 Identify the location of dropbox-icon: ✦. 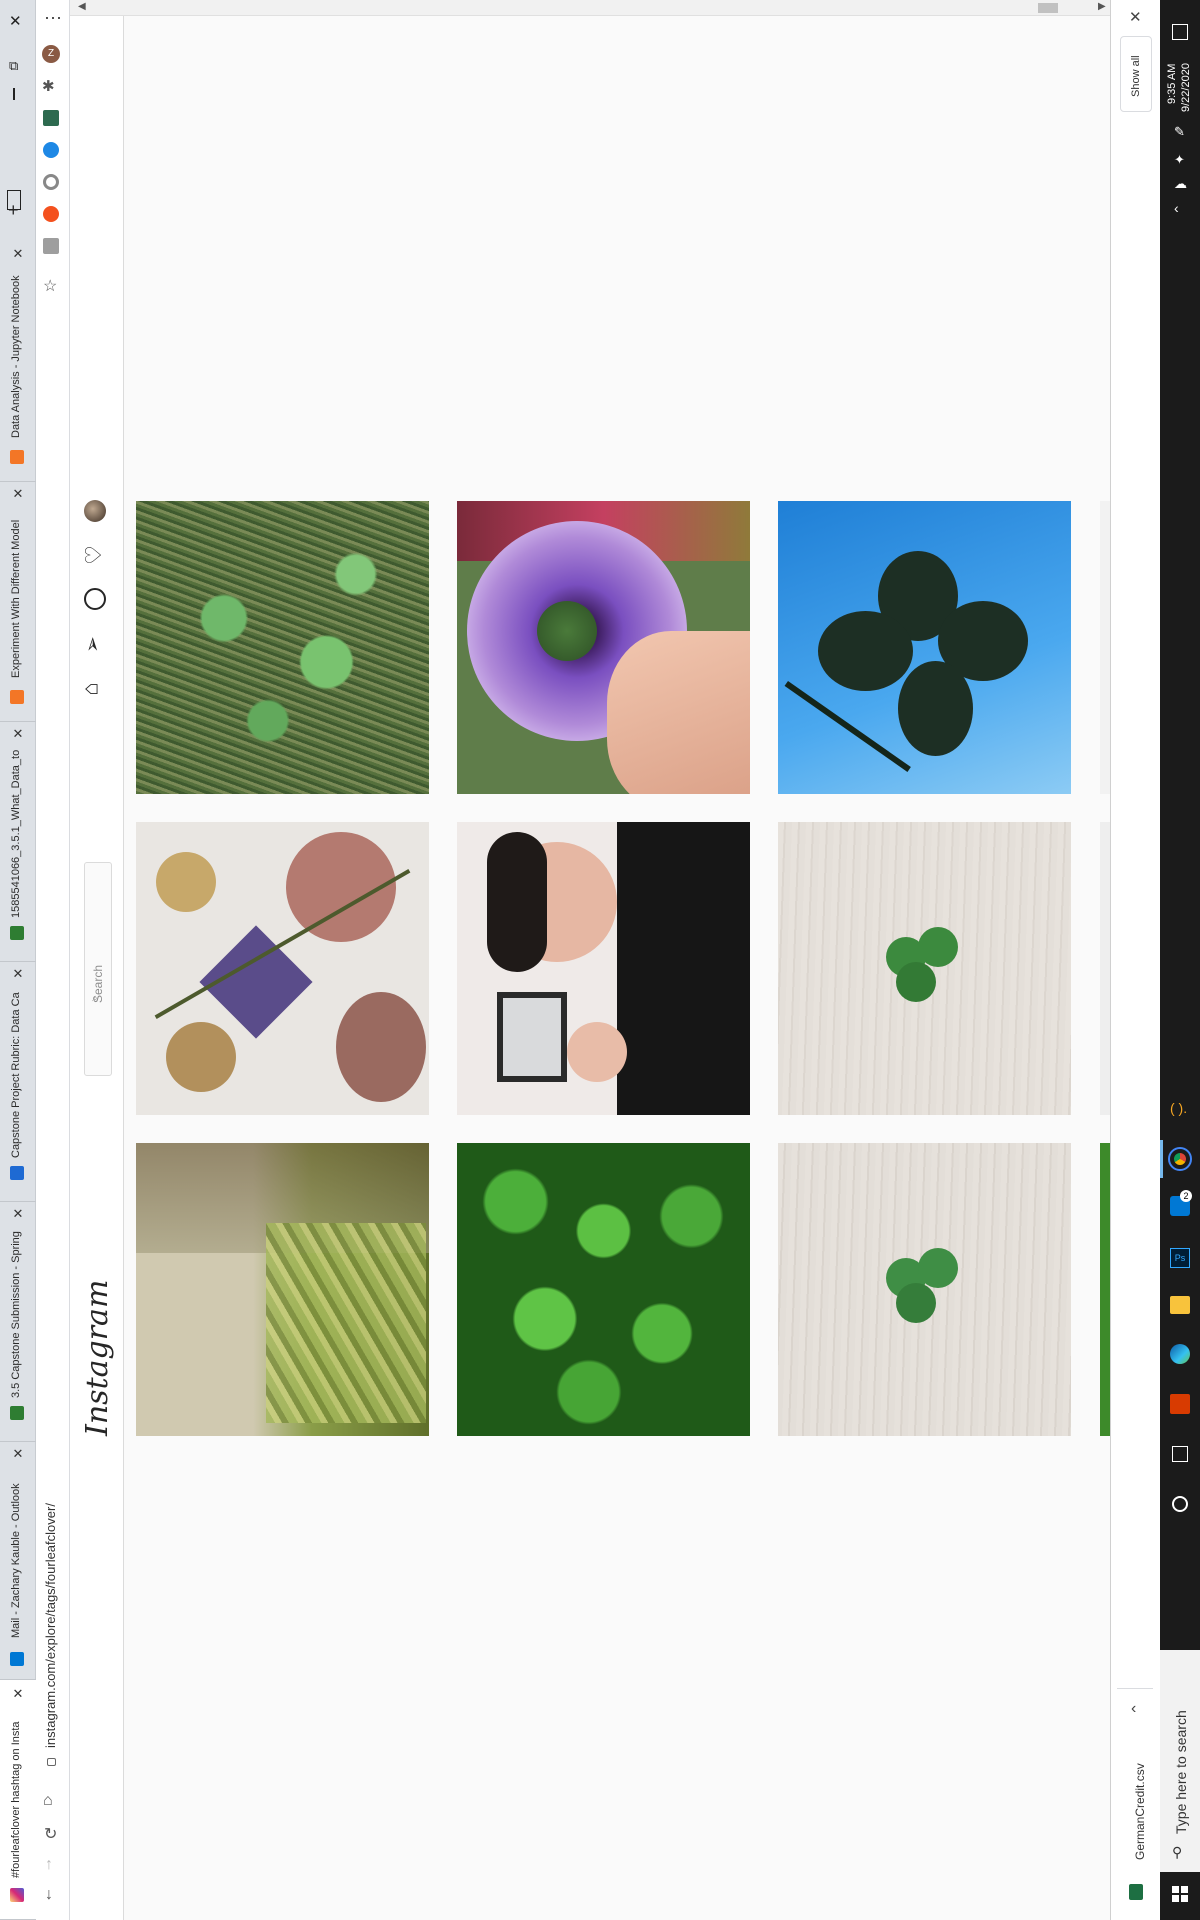
(1179, 160).